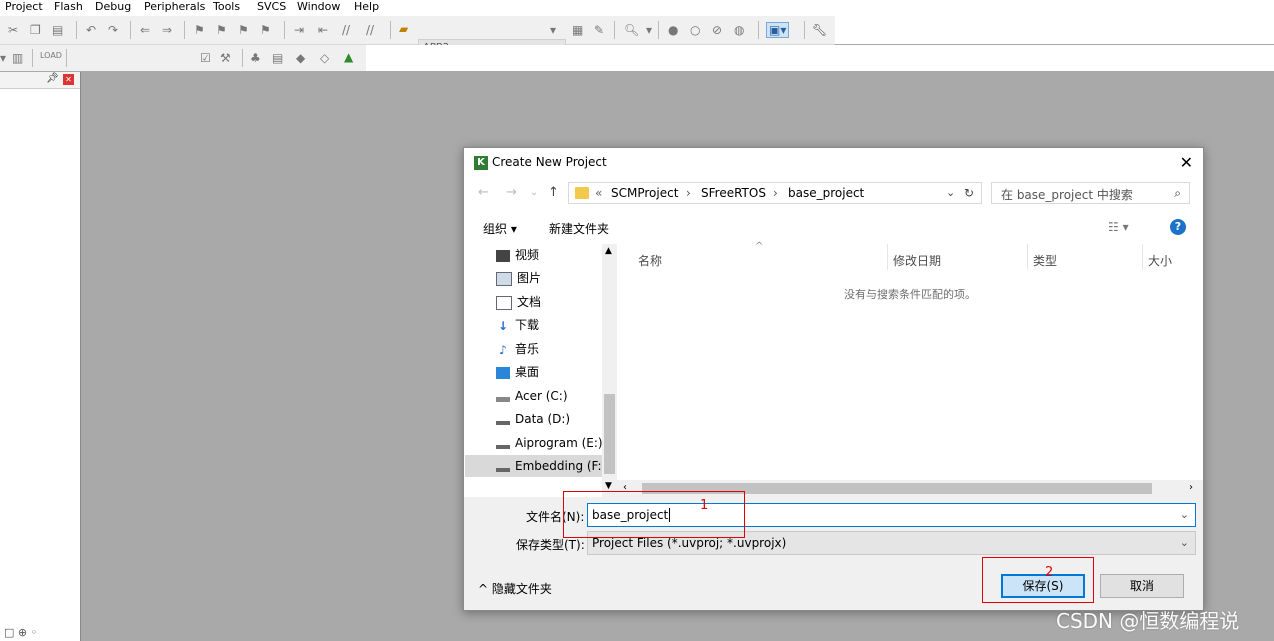 The width and height of the screenshot is (1274, 641). I want to click on options-icon: ▦, so click(577, 30).